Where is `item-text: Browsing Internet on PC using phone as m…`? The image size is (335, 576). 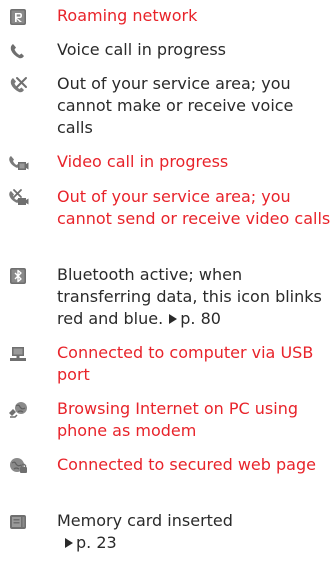
item-text: Browsing Internet on PC using phone as m… is located at coordinates (177, 419).